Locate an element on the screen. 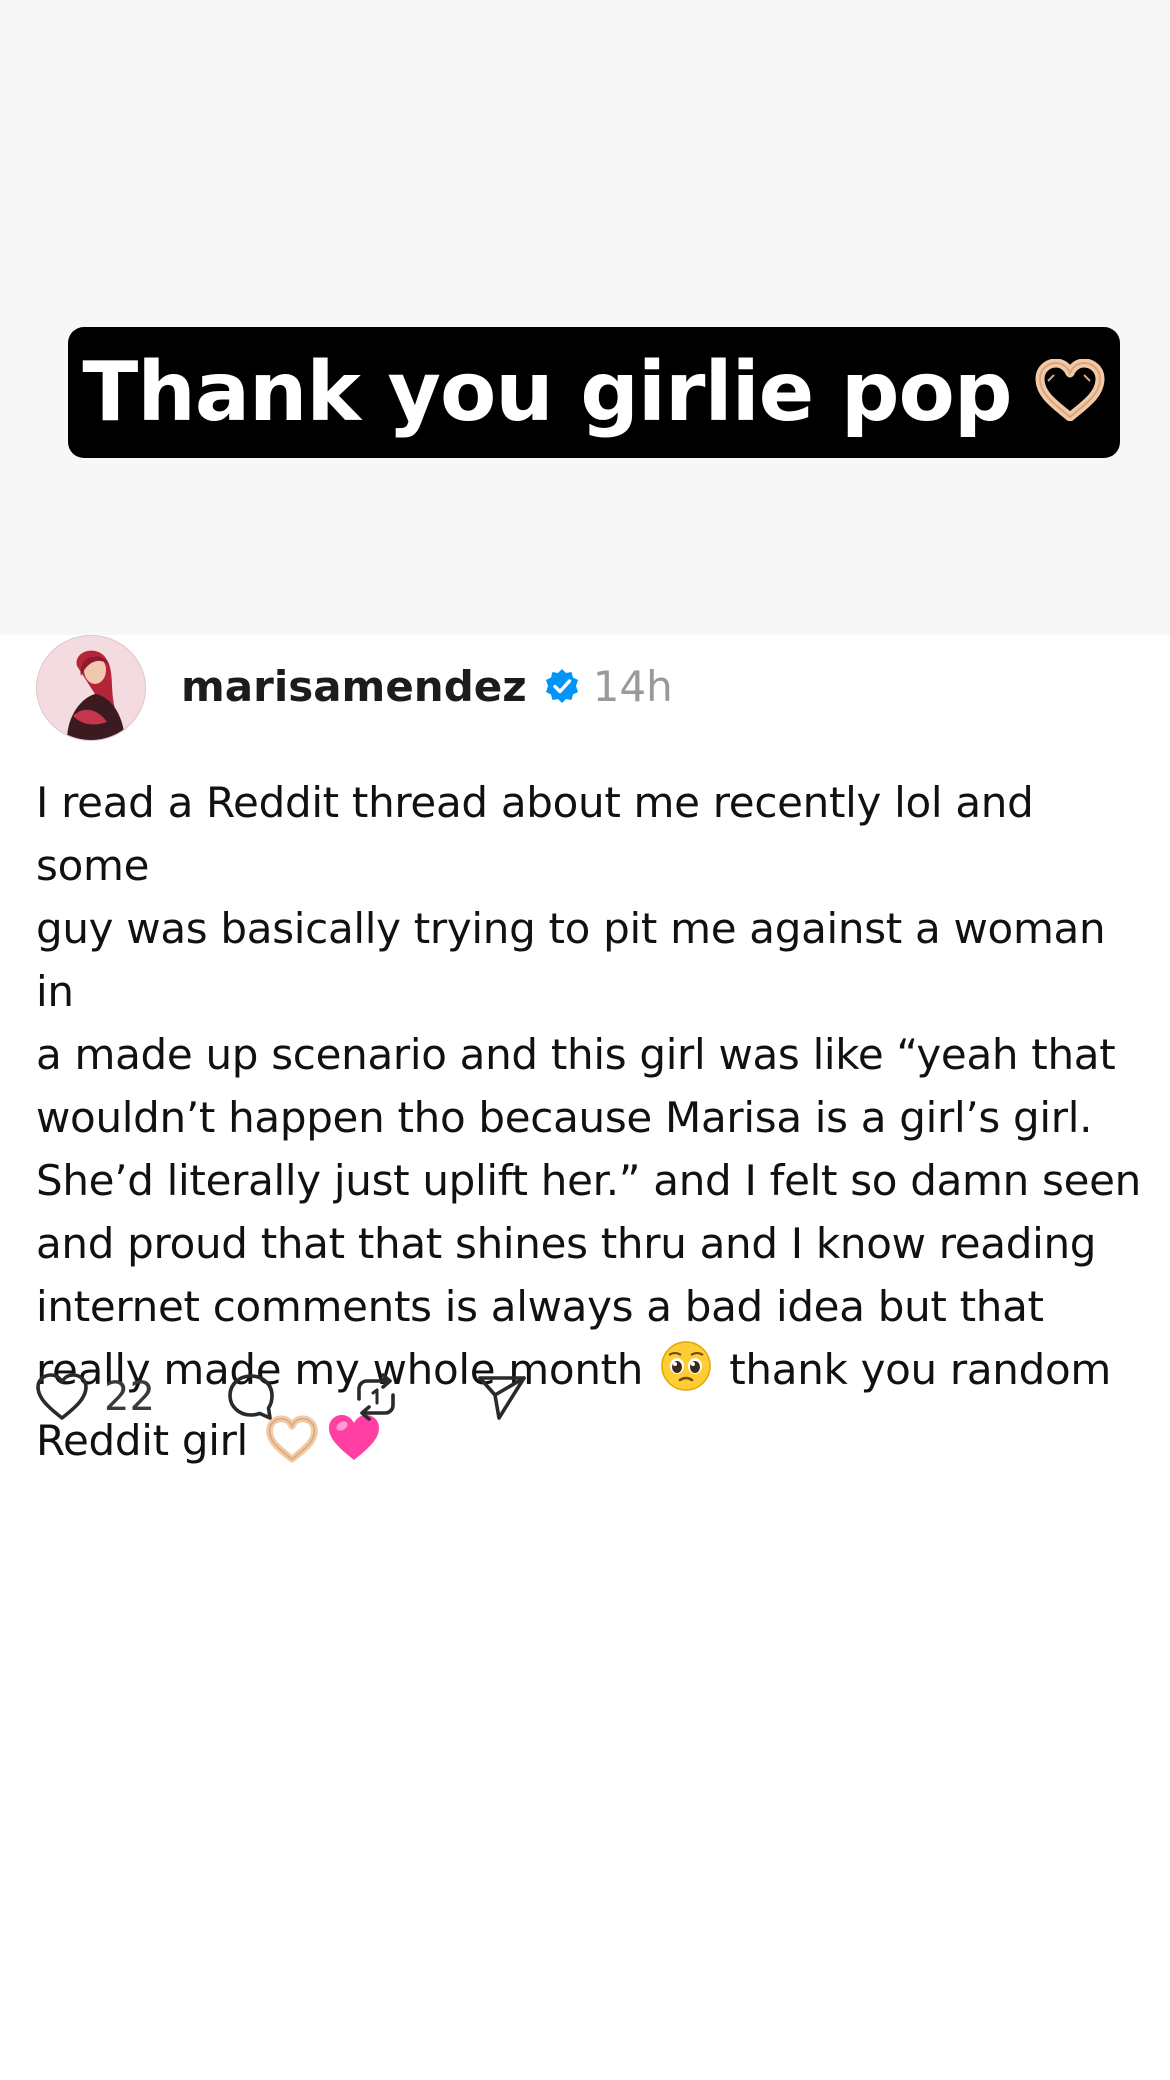 The height and width of the screenshot is (2080, 1170). username: marisamendez is located at coordinates (354, 686).